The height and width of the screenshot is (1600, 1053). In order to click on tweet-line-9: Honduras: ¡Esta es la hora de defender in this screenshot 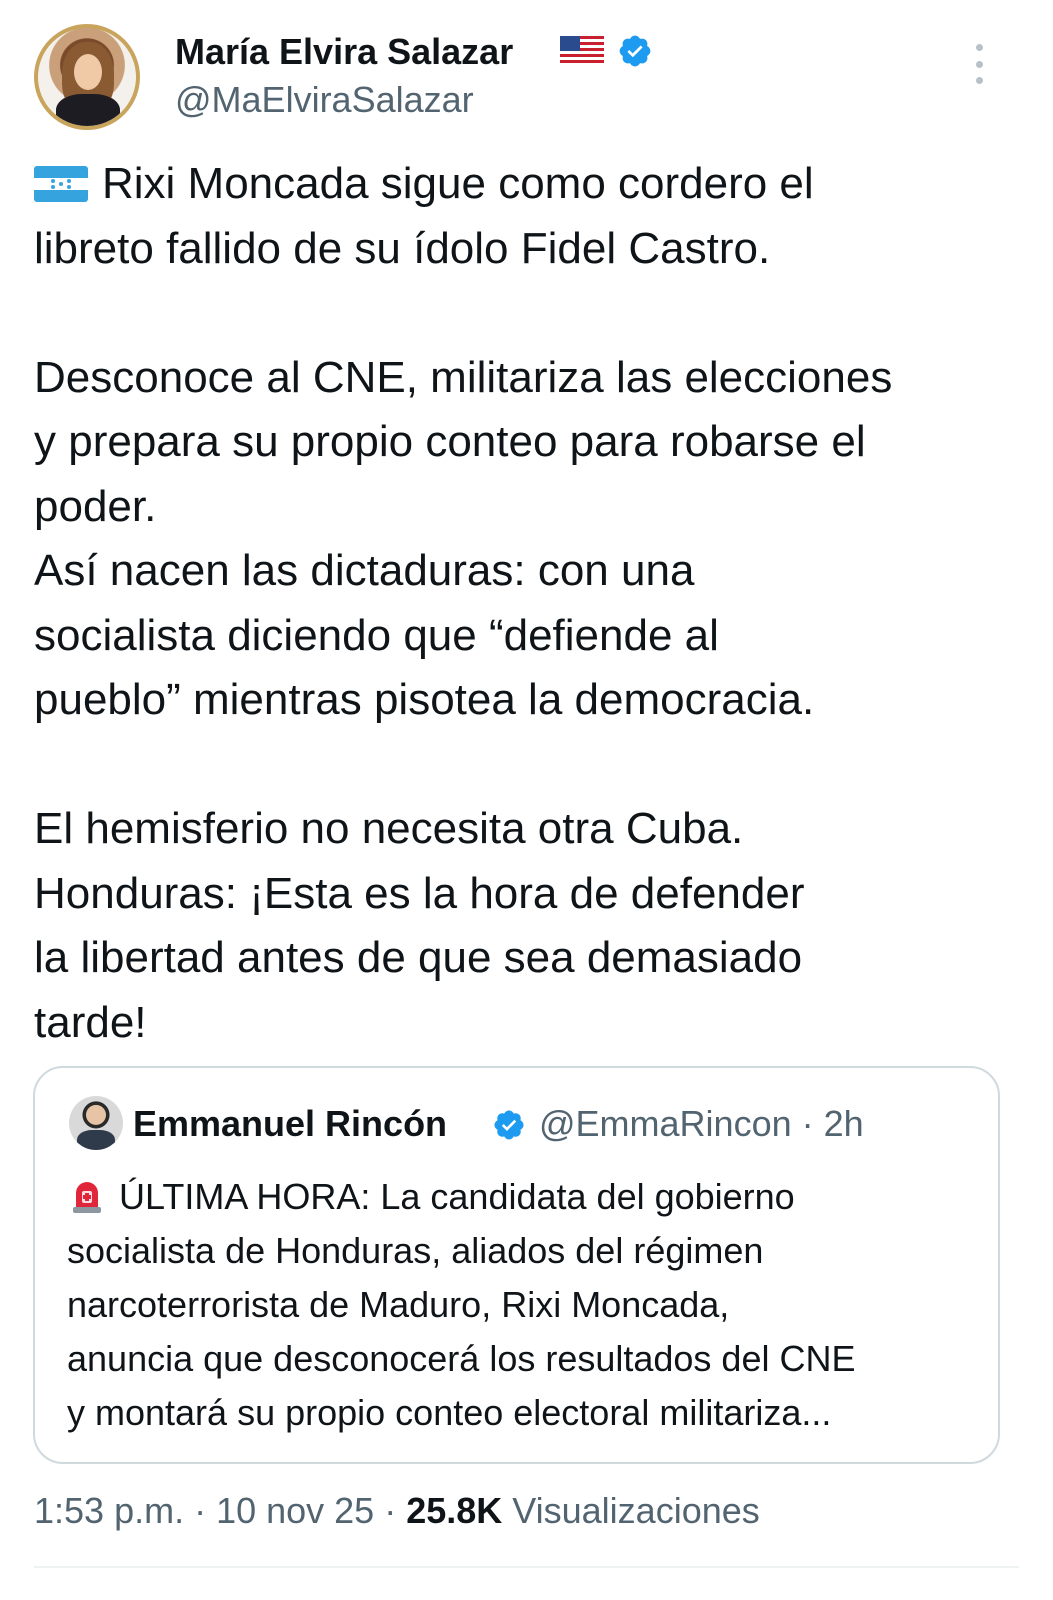, I will do `click(419, 893)`.